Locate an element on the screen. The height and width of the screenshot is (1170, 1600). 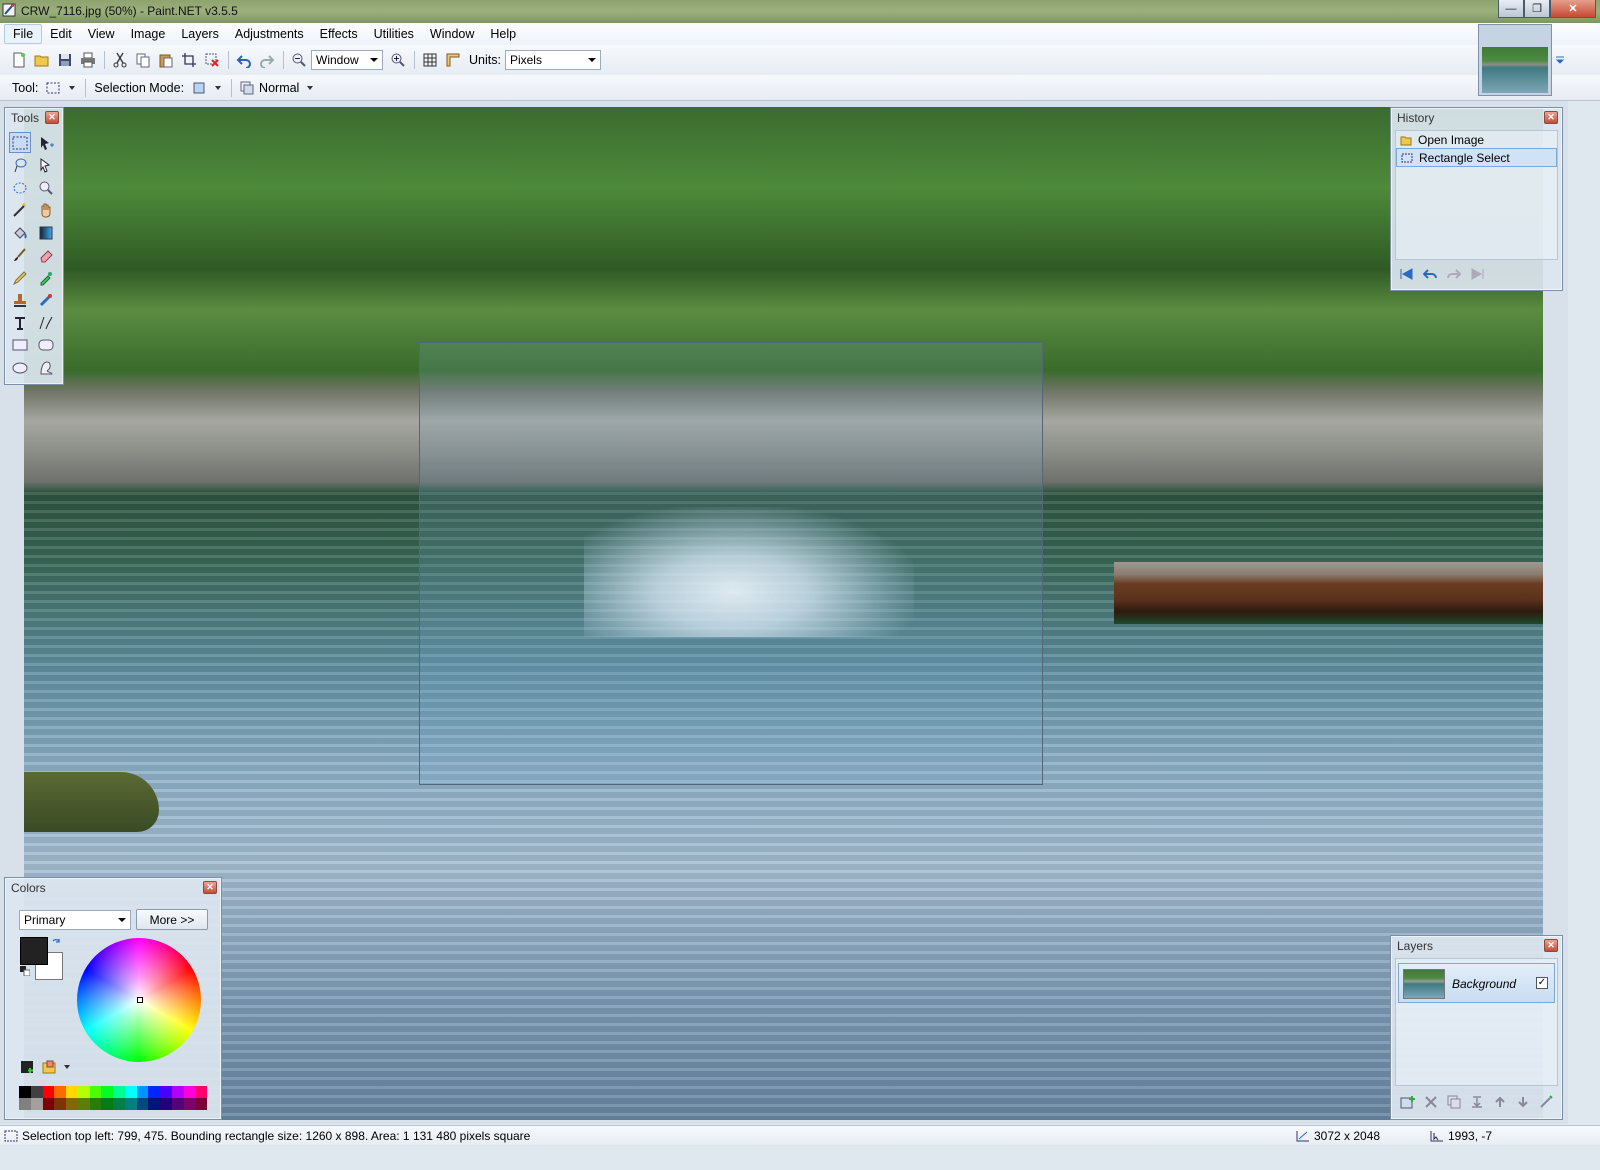
colors-window-title: Colors ✕ is located at coordinates (113, 888).